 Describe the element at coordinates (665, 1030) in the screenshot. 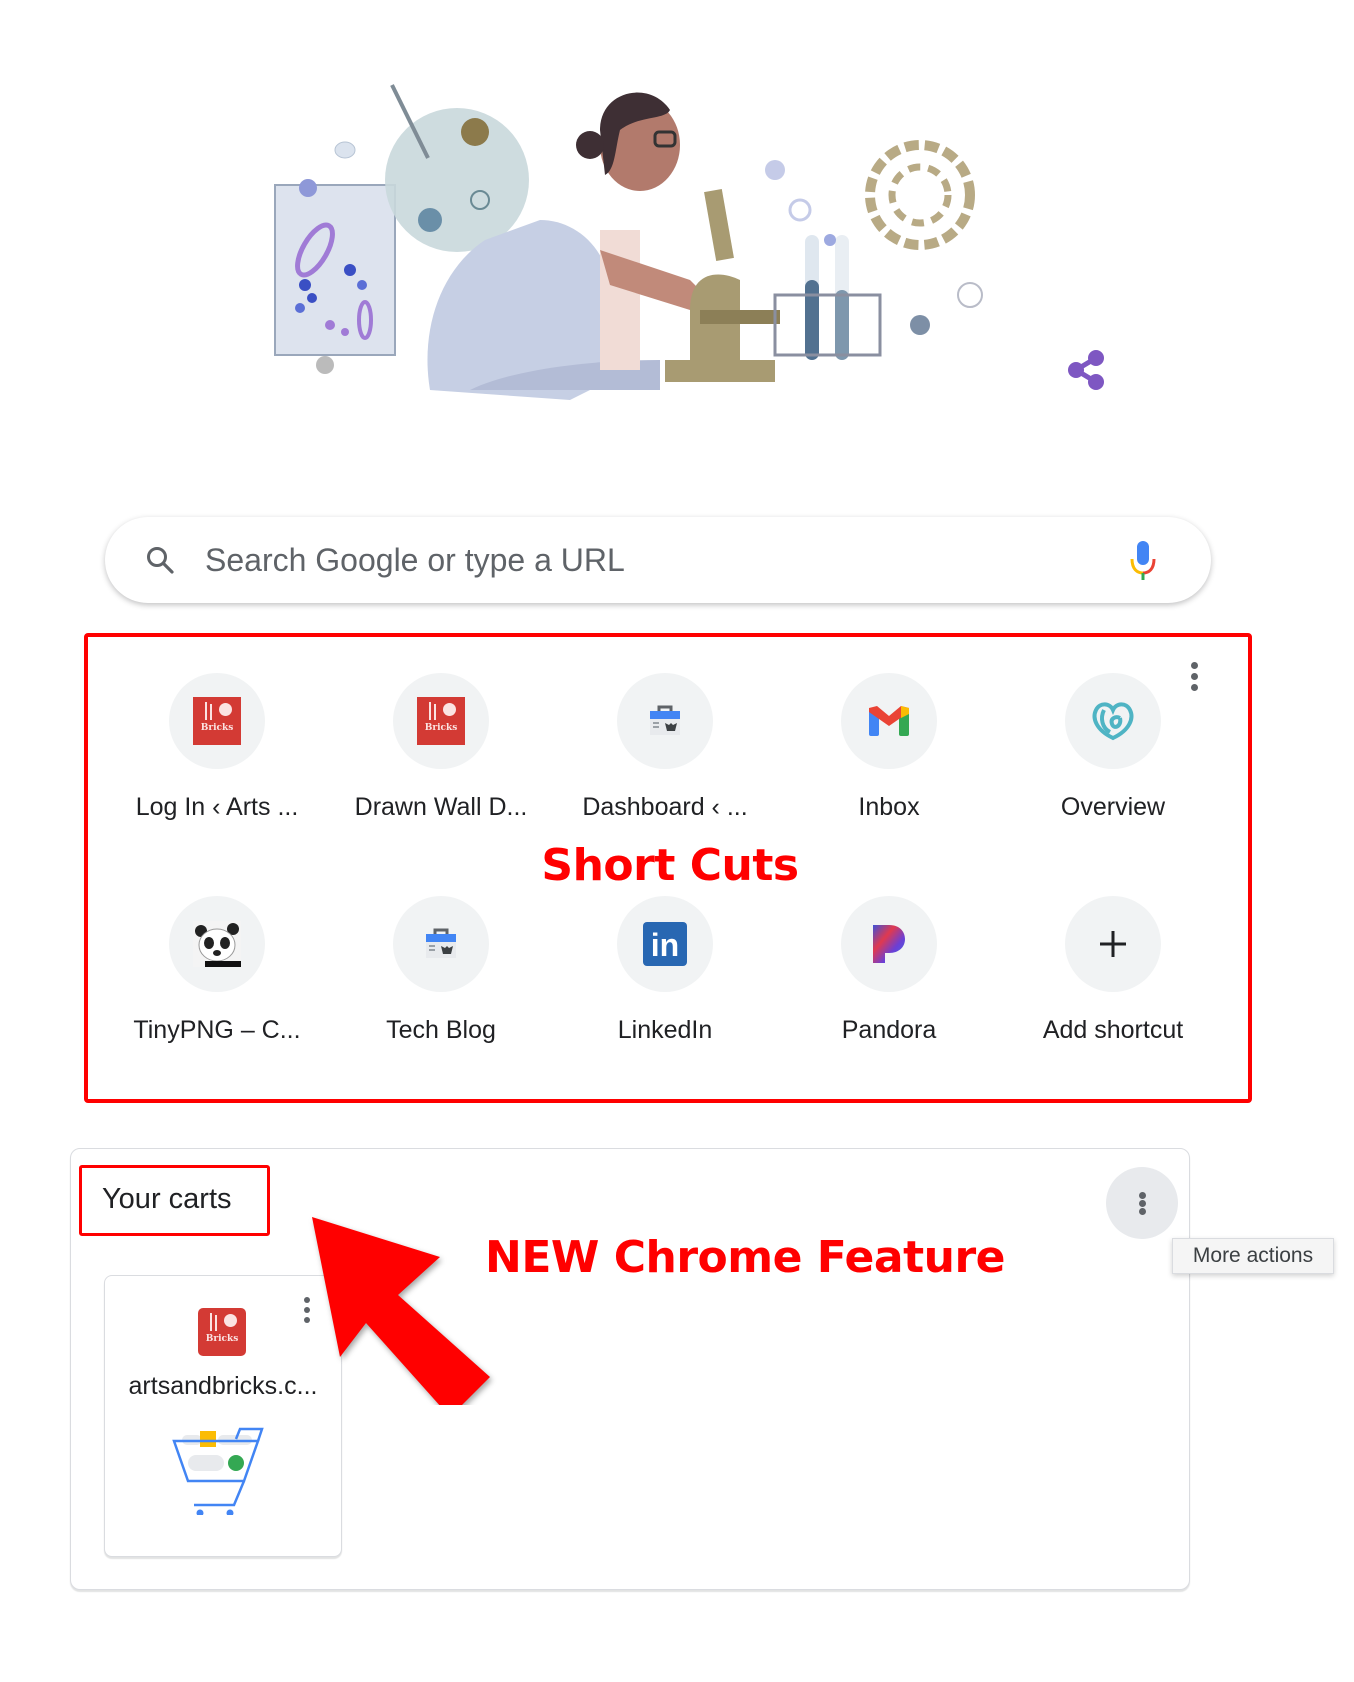

I see `shortcut-label: LinkedIn` at that location.